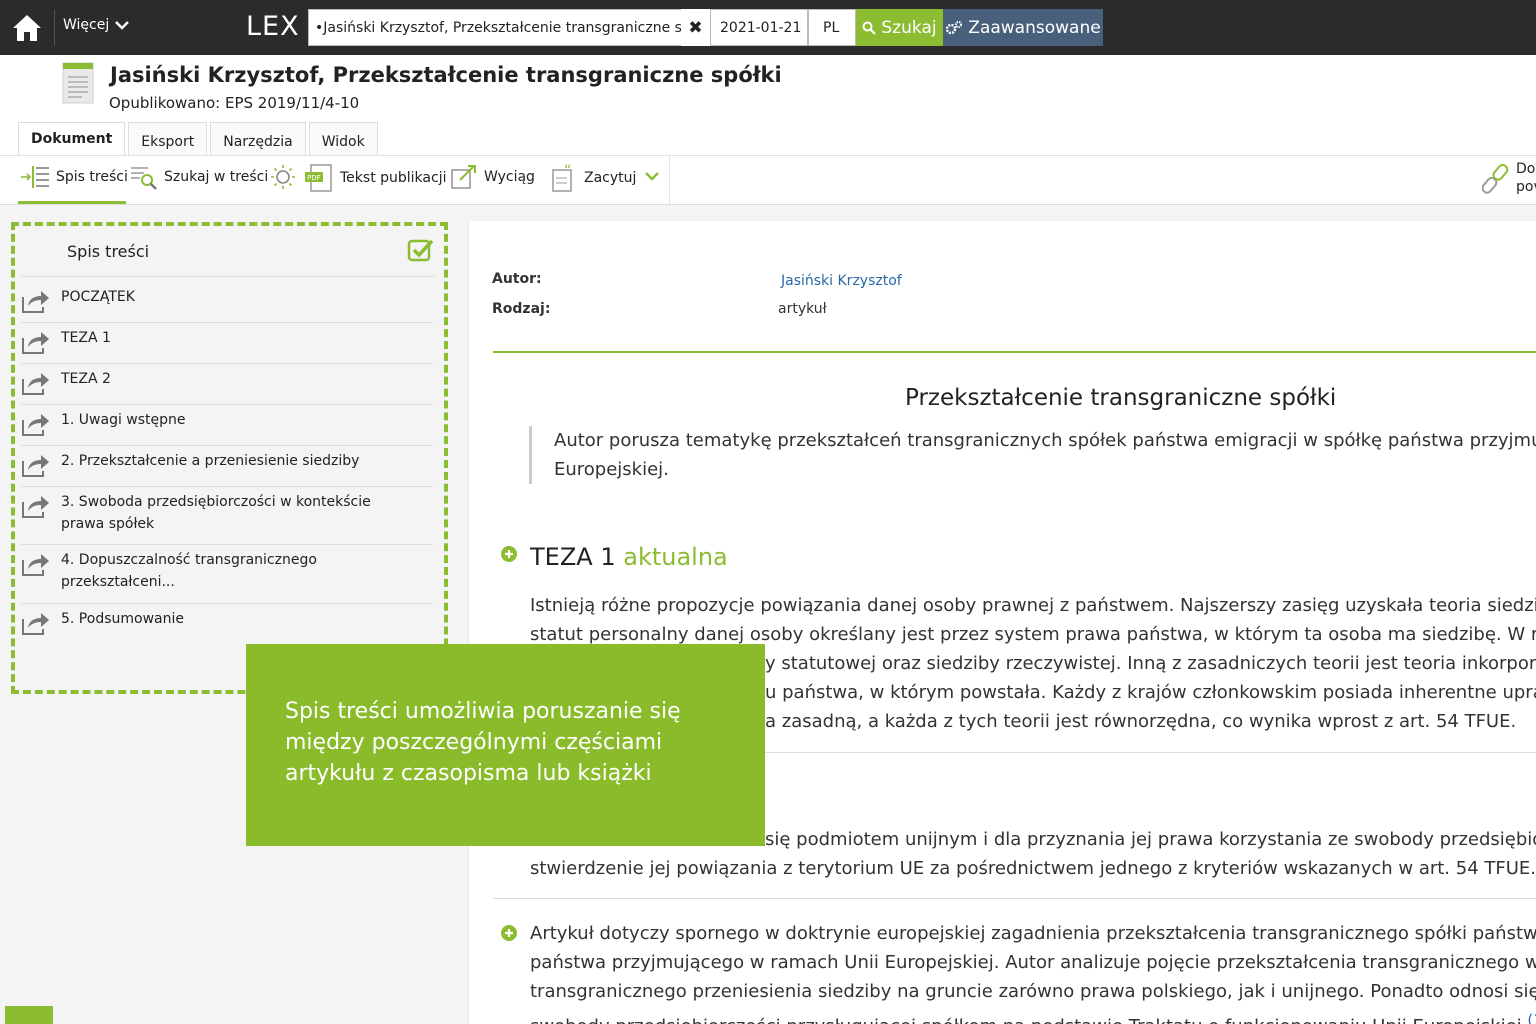 This screenshot has width=1536, height=1024. I want to click on callout-line: między poszczególnymi częściami, so click(474, 742).